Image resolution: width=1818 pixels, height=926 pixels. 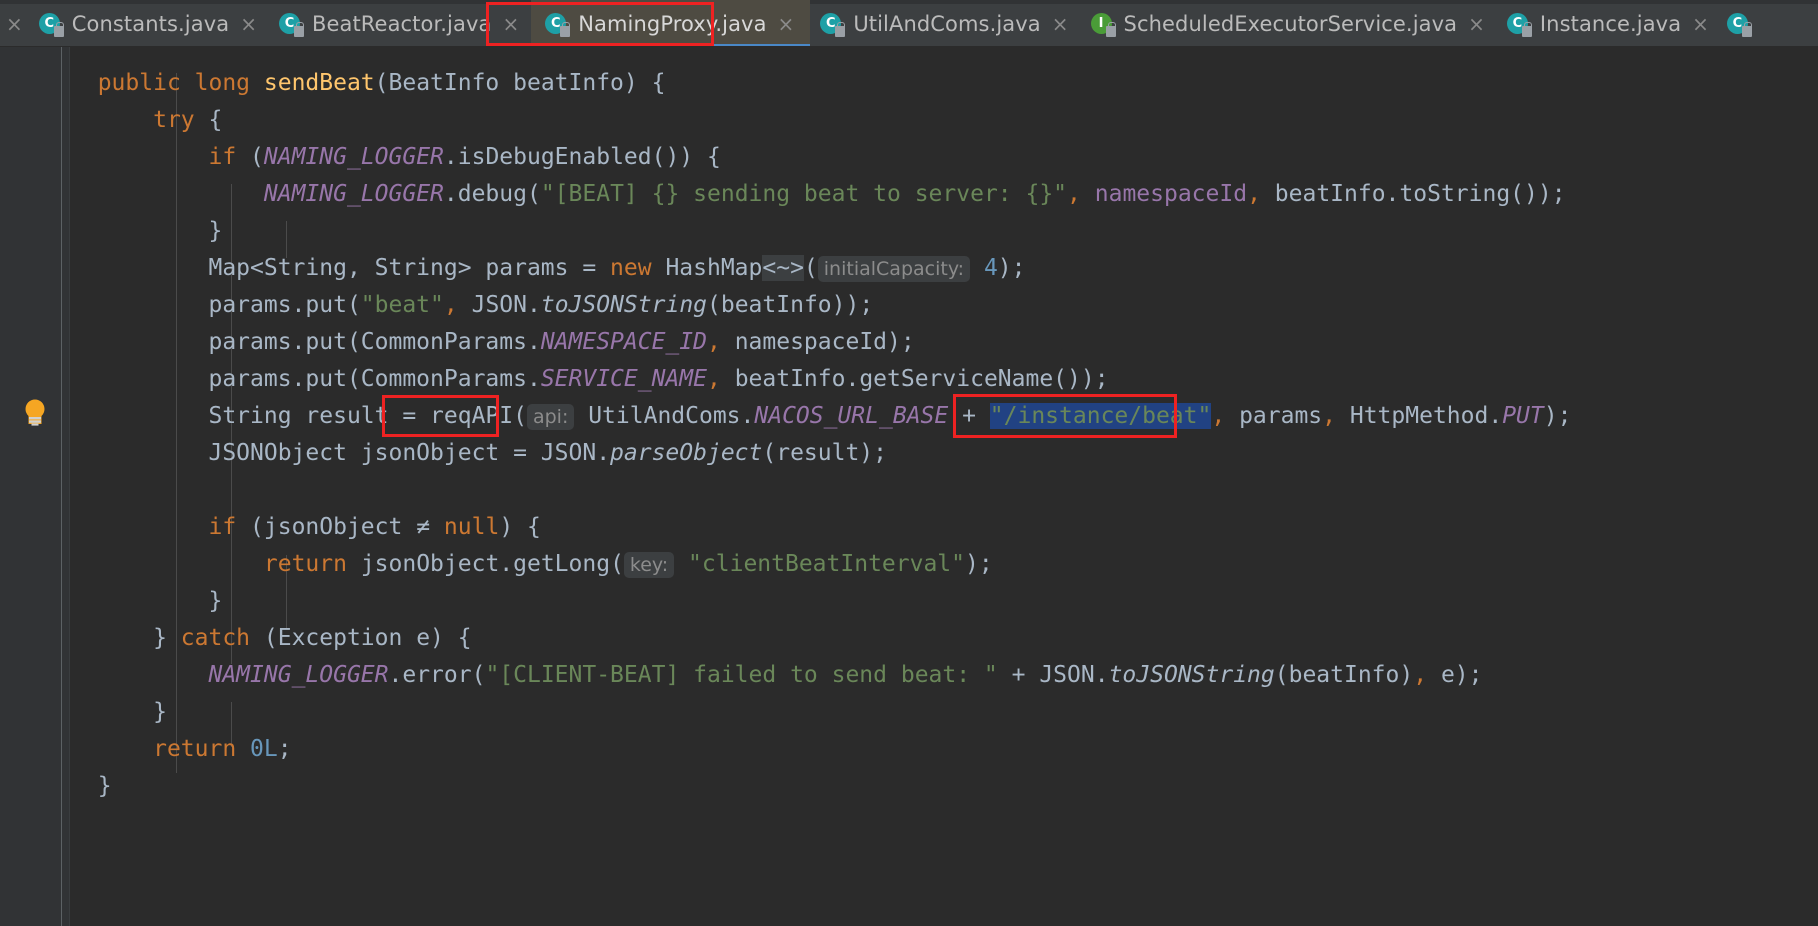 I want to click on inlay-hint-initial-capacity: initialCapacity:, so click(x=894, y=269).